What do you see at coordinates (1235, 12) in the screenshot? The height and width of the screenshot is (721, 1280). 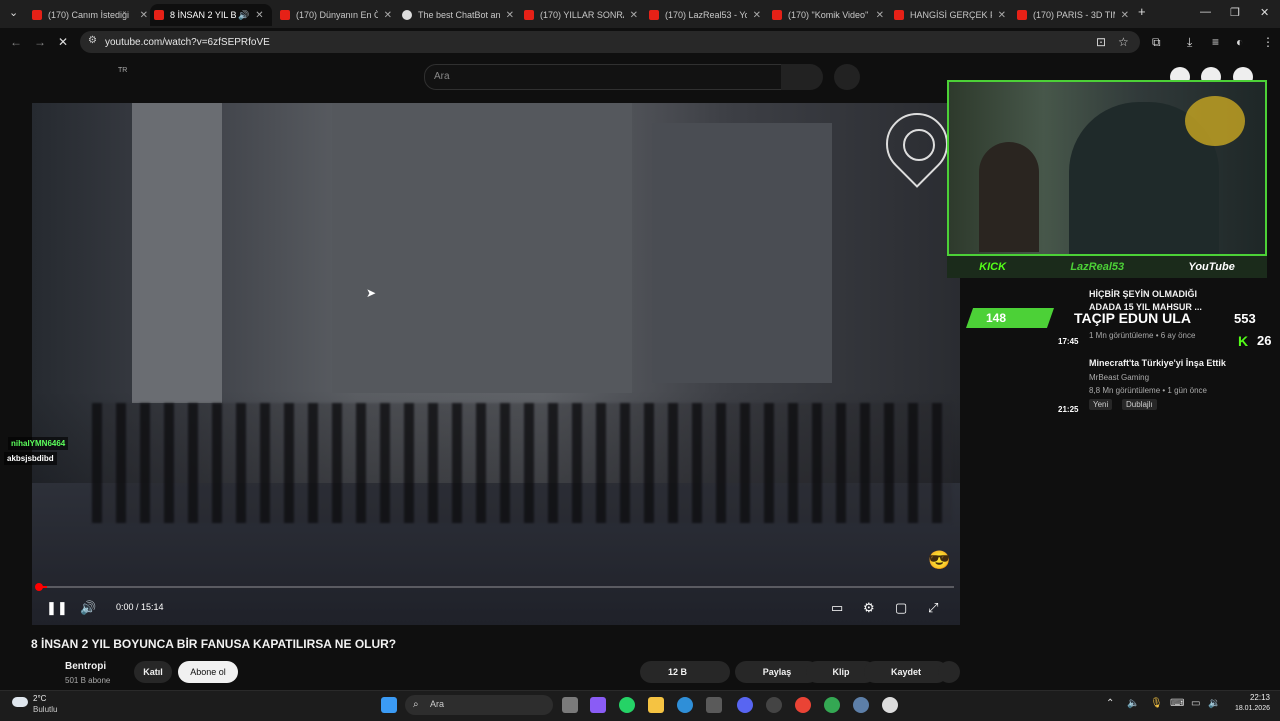 I see `maximize-icon: ❐` at bounding box center [1235, 12].